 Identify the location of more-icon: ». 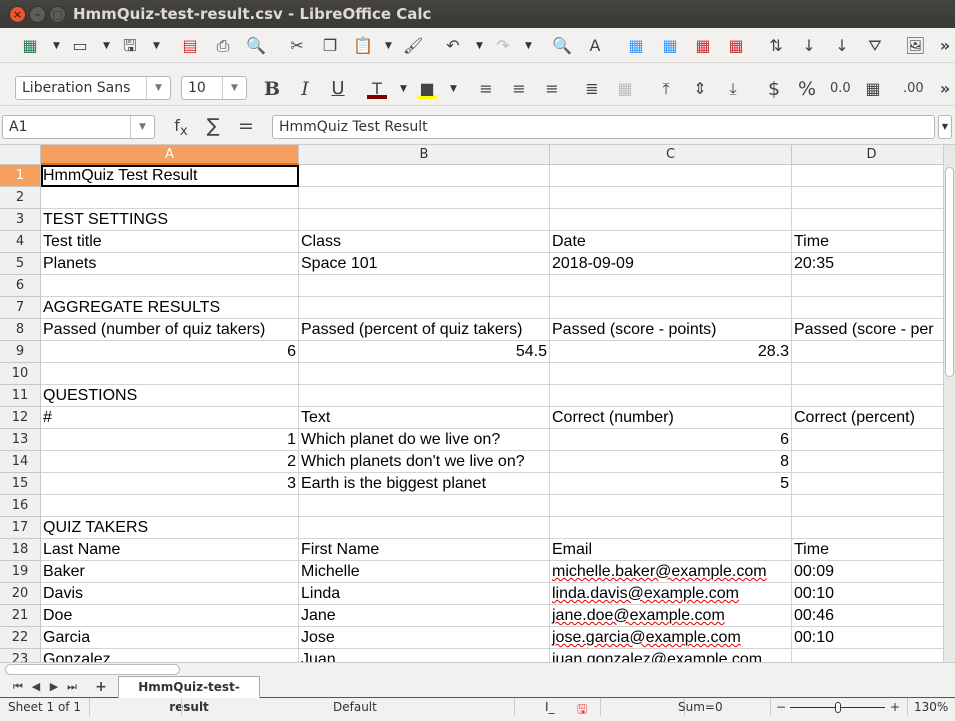
(945, 89).